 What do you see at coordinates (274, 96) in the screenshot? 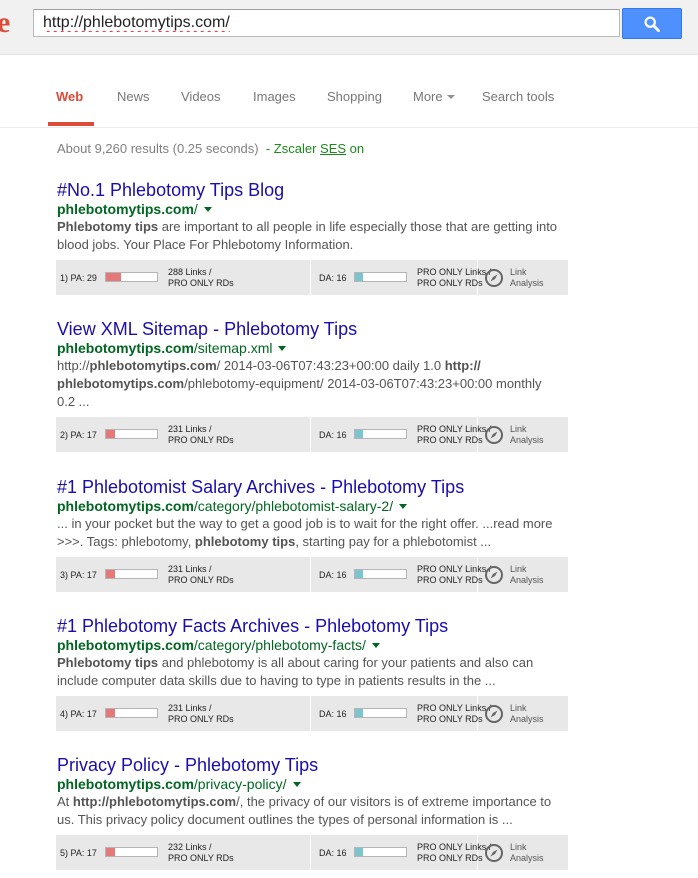
I see `tab-images: Images` at bounding box center [274, 96].